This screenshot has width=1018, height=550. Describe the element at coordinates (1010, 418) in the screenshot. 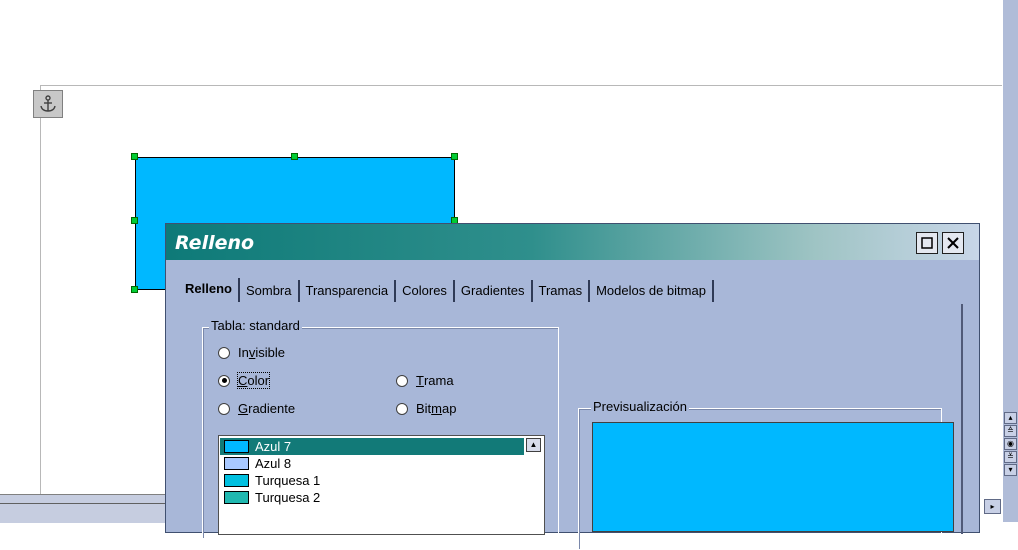

I see `scroll-up-arrow-icon: ▴` at that location.